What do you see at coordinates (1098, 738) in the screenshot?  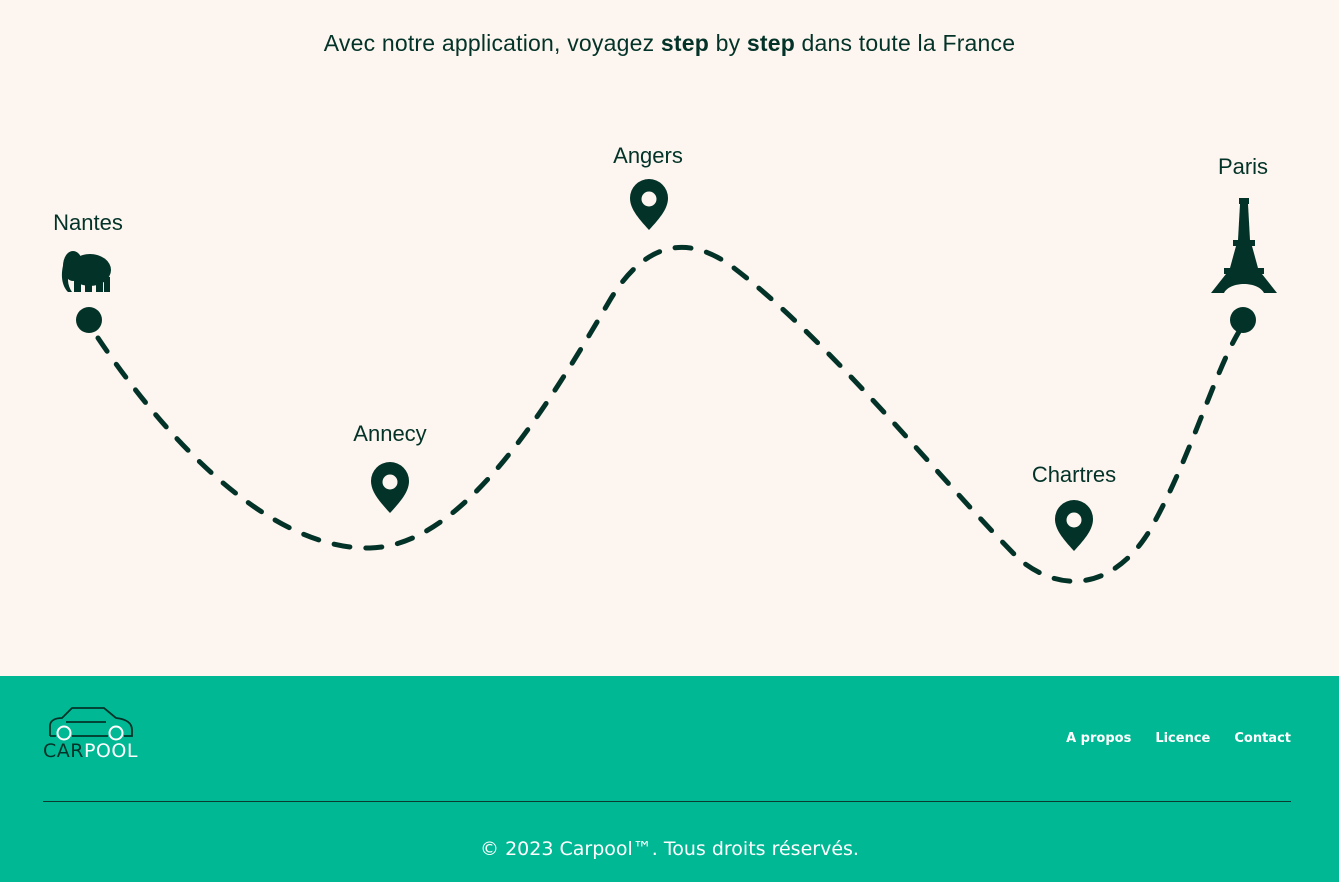 I see `footer-link-a-propos: A propos` at bounding box center [1098, 738].